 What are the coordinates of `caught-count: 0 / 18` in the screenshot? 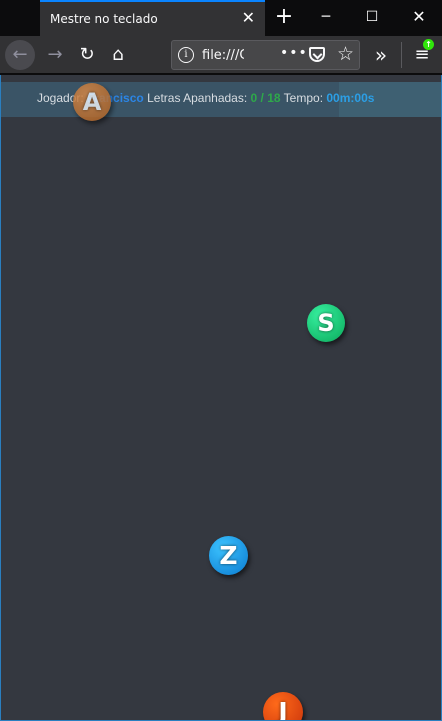 It's located at (265, 98).